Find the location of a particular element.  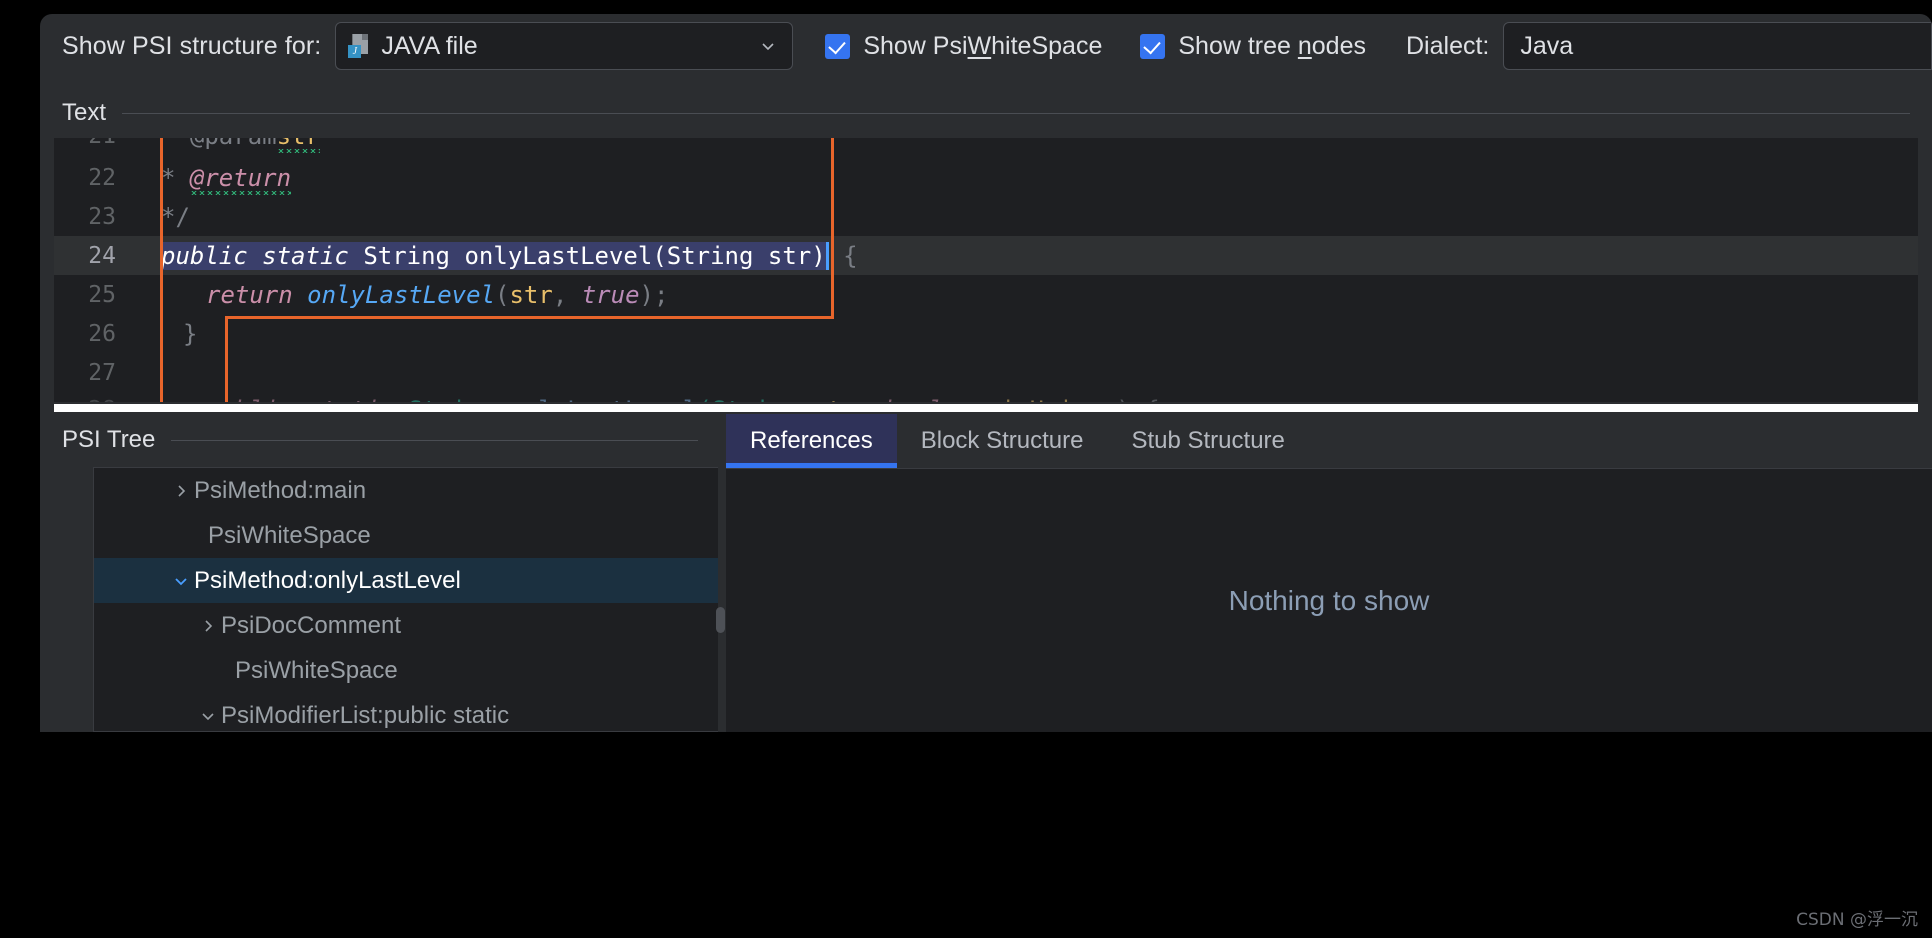

line-number: 22 is located at coordinates (102, 177).